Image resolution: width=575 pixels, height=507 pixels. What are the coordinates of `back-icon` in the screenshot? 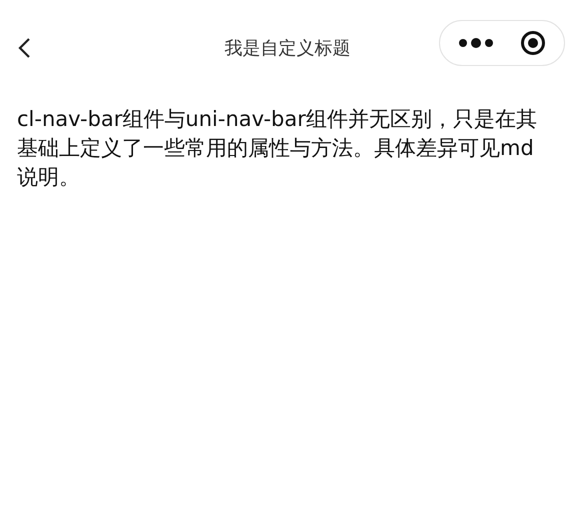 It's located at (24, 48).